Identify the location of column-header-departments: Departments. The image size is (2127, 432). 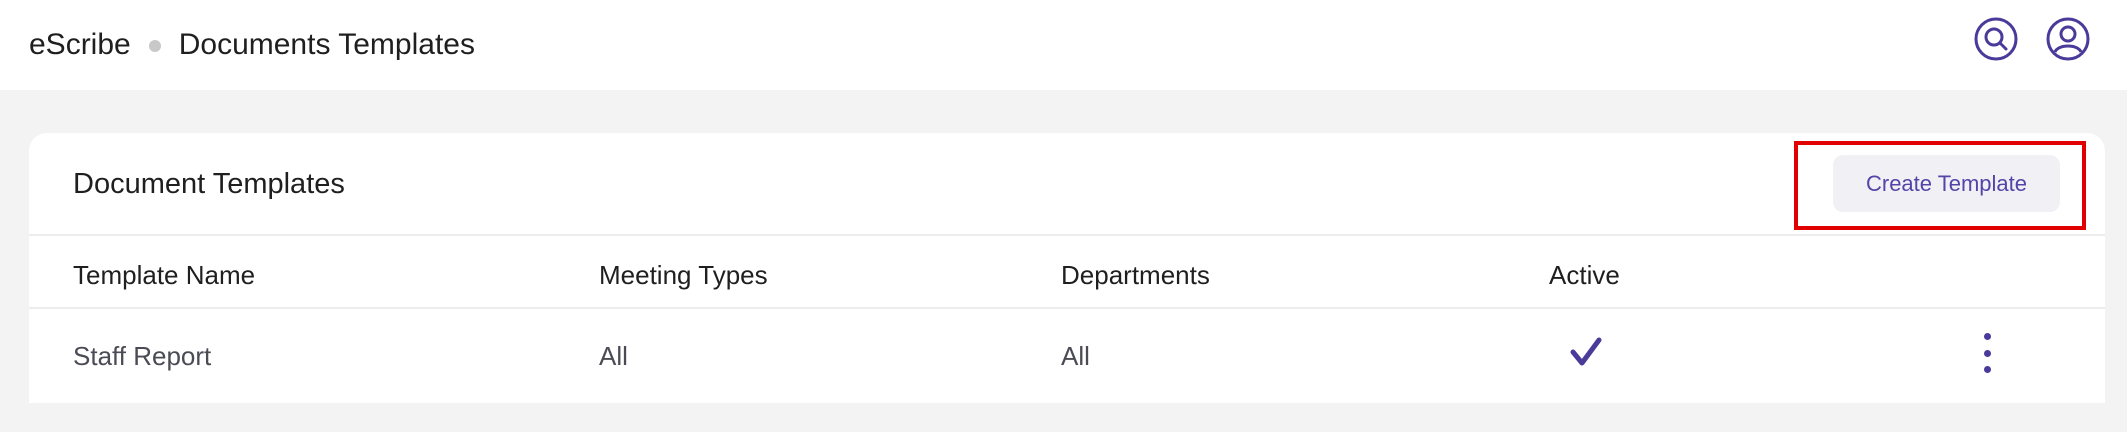
(1135, 275).